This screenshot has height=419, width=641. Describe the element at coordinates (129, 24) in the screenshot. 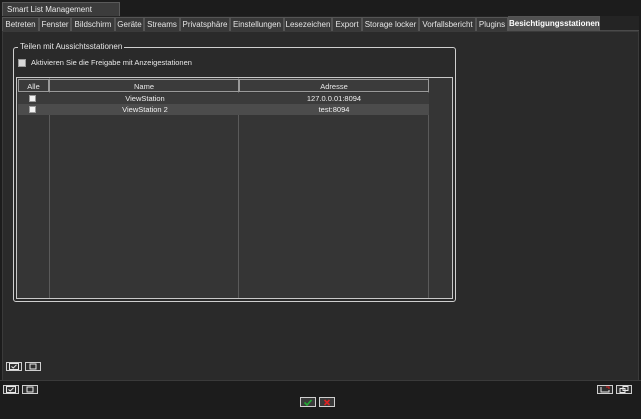

I see `tab-geraete: Geräte` at that location.